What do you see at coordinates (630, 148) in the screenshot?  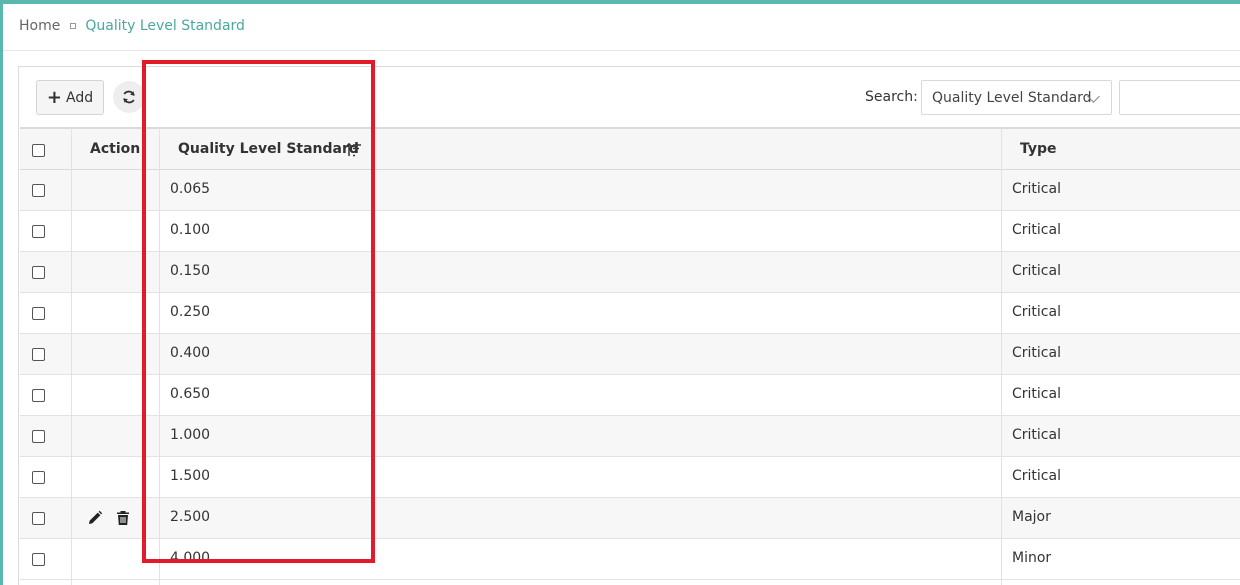 I see `table-header: Action Quality Level Standard Type` at bounding box center [630, 148].